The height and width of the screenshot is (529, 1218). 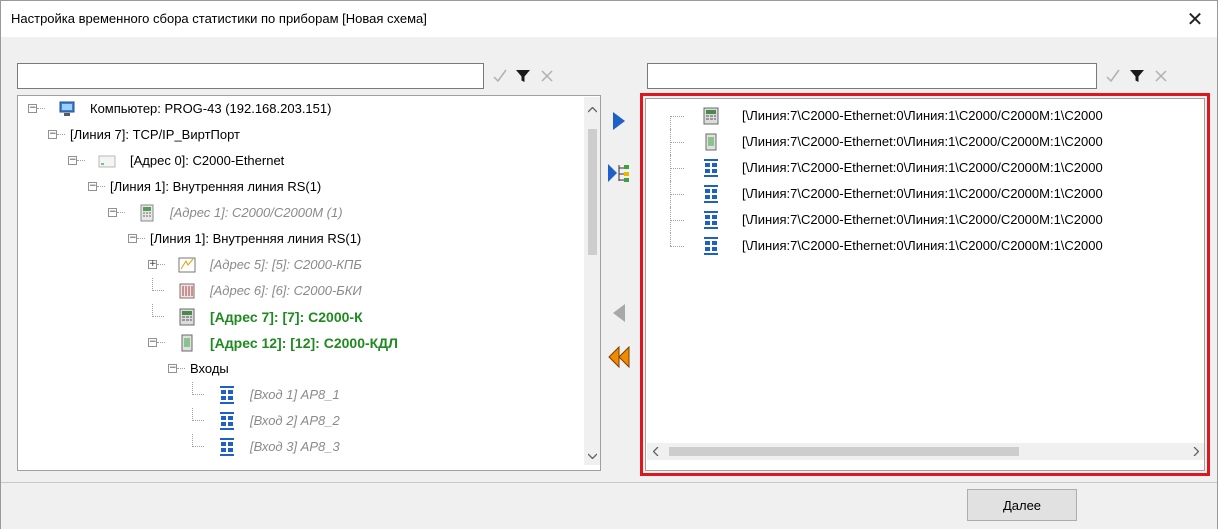 What do you see at coordinates (304, 343) in the screenshot?
I see `tree-node-label: [Адрес 12]: [12]: C2000-КДЛ` at bounding box center [304, 343].